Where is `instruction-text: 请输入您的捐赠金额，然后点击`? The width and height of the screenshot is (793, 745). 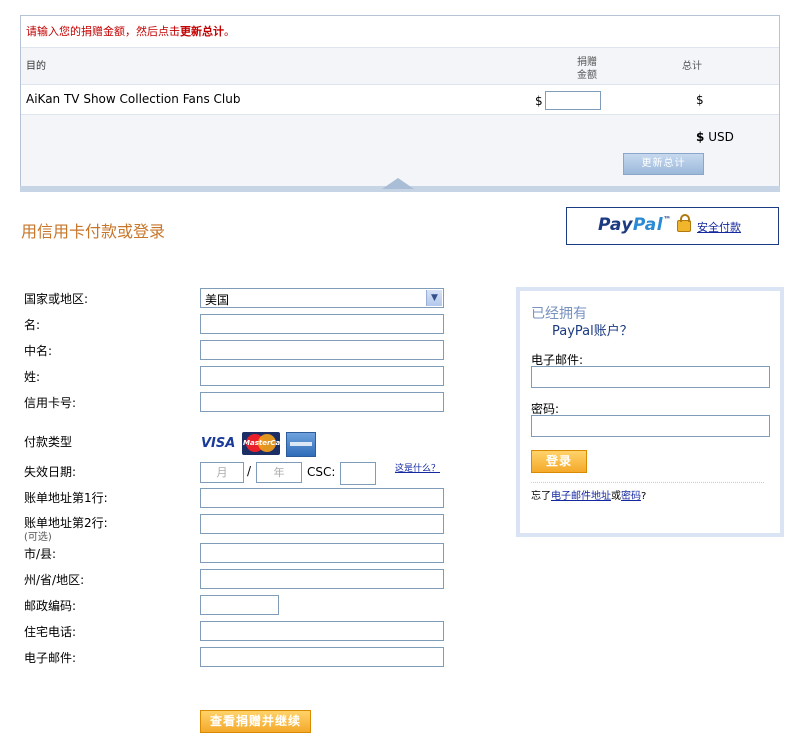
instruction-text: 请输入您的捐赠金额，然后点击 is located at coordinates (103, 31).